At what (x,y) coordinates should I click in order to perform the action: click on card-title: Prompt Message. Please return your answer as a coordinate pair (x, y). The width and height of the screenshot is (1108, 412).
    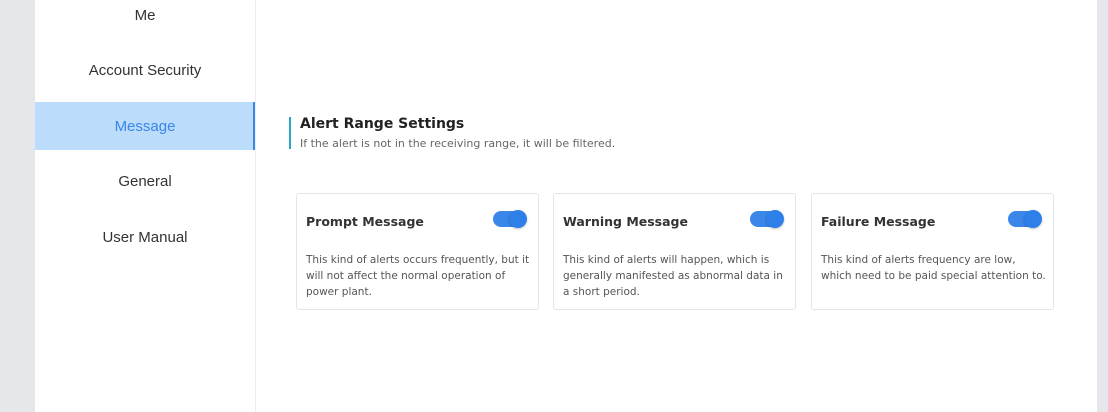
    Looking at the image, I should click on (365, 221).